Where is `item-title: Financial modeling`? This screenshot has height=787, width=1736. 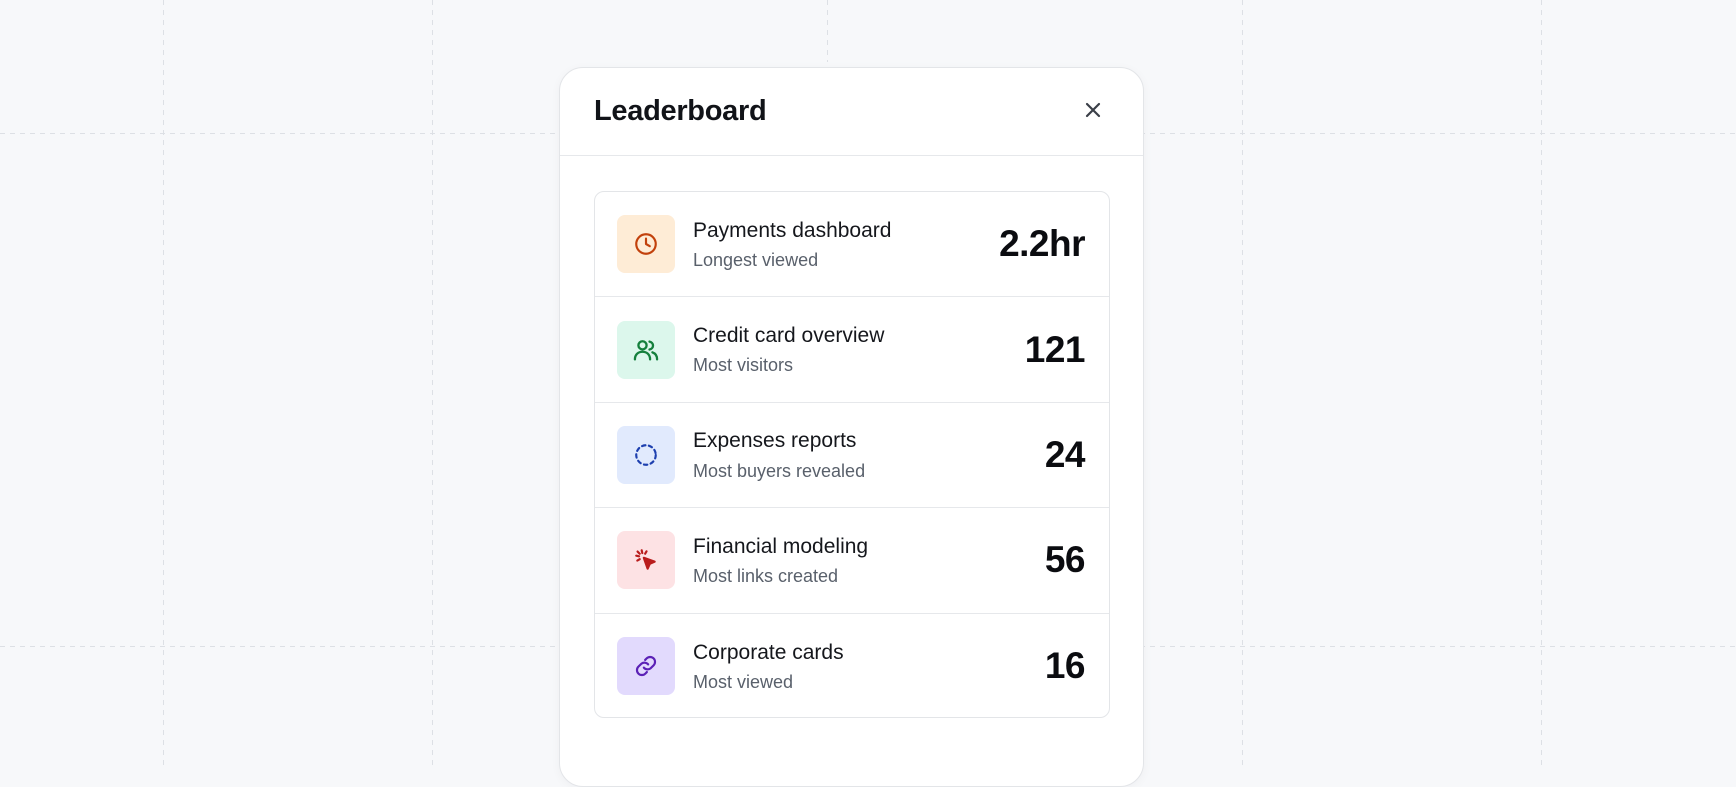 item-title: Financial modeling is located at coordinates (781, 546).